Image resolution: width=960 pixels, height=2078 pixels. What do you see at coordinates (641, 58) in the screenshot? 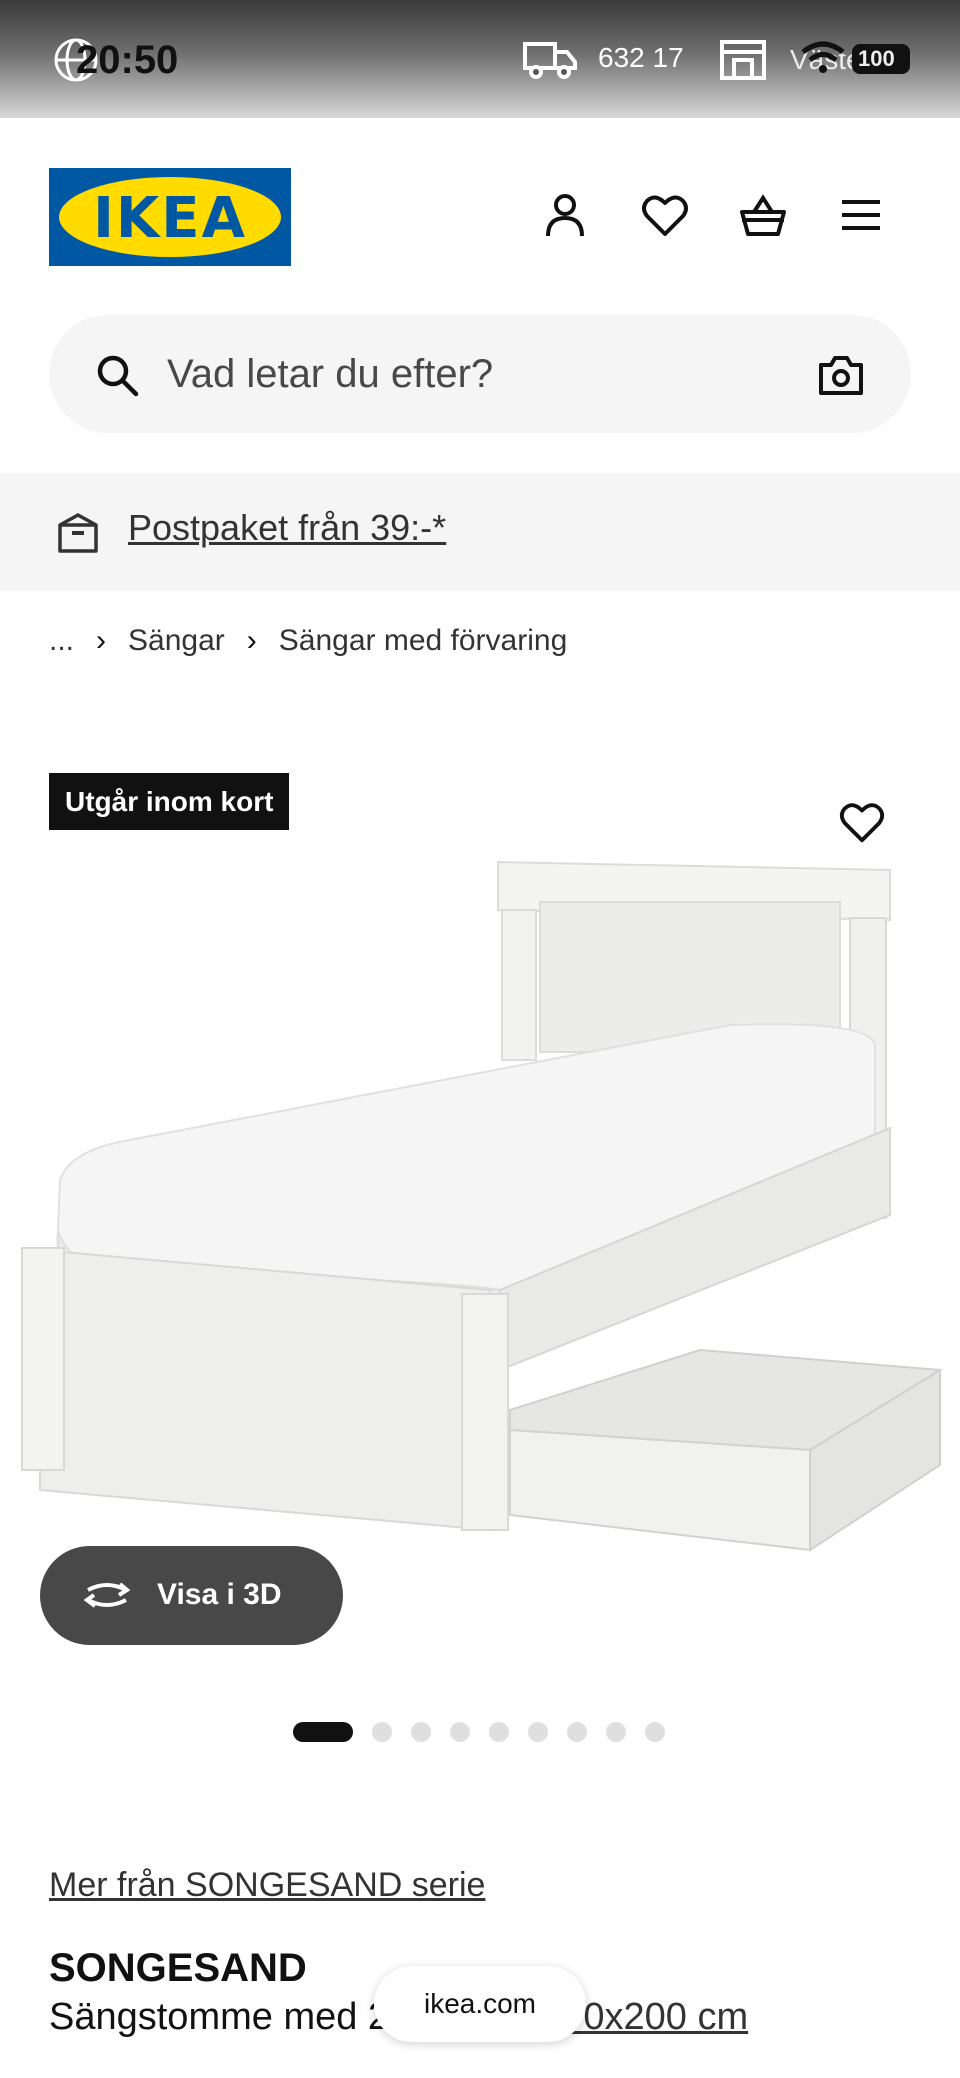
I see `postal-code: 632 17` at bounding box center [641, 58].